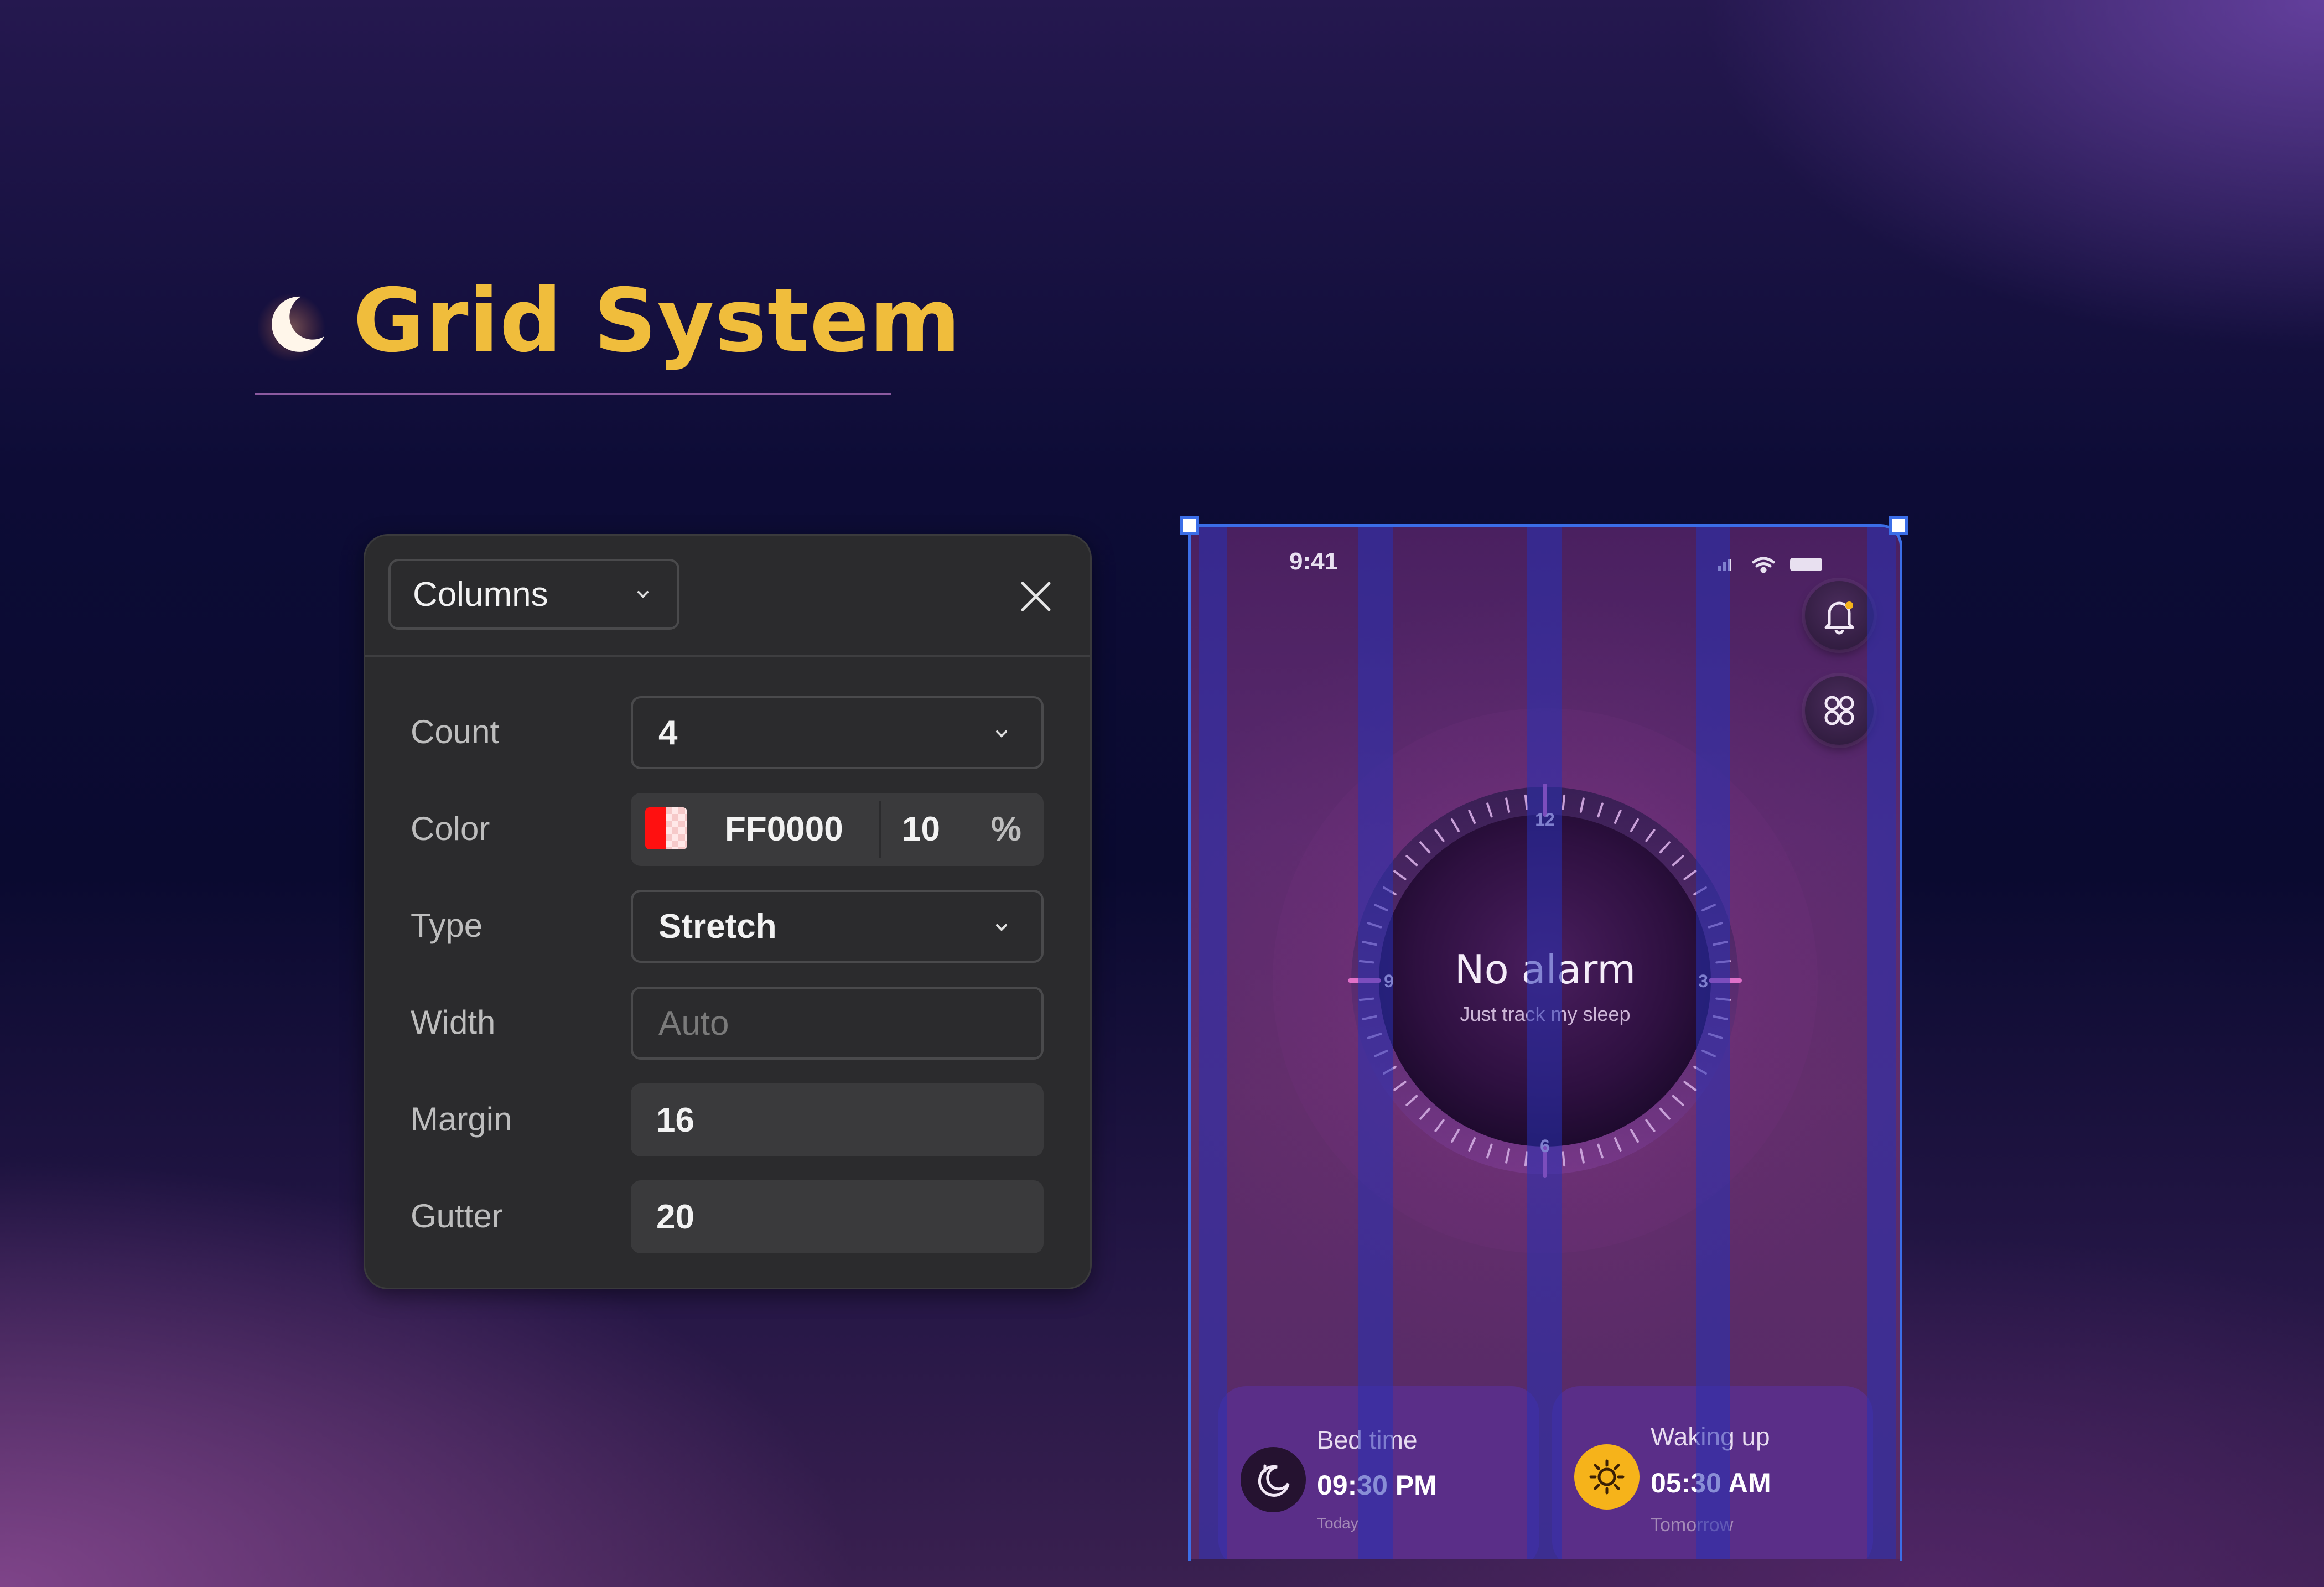 Image resolution: width=2324 pixels, height=1587 pixels. Describe the element at coordinates (1006, 829) in the screenshot. I see `percent-unit: %` at that location.